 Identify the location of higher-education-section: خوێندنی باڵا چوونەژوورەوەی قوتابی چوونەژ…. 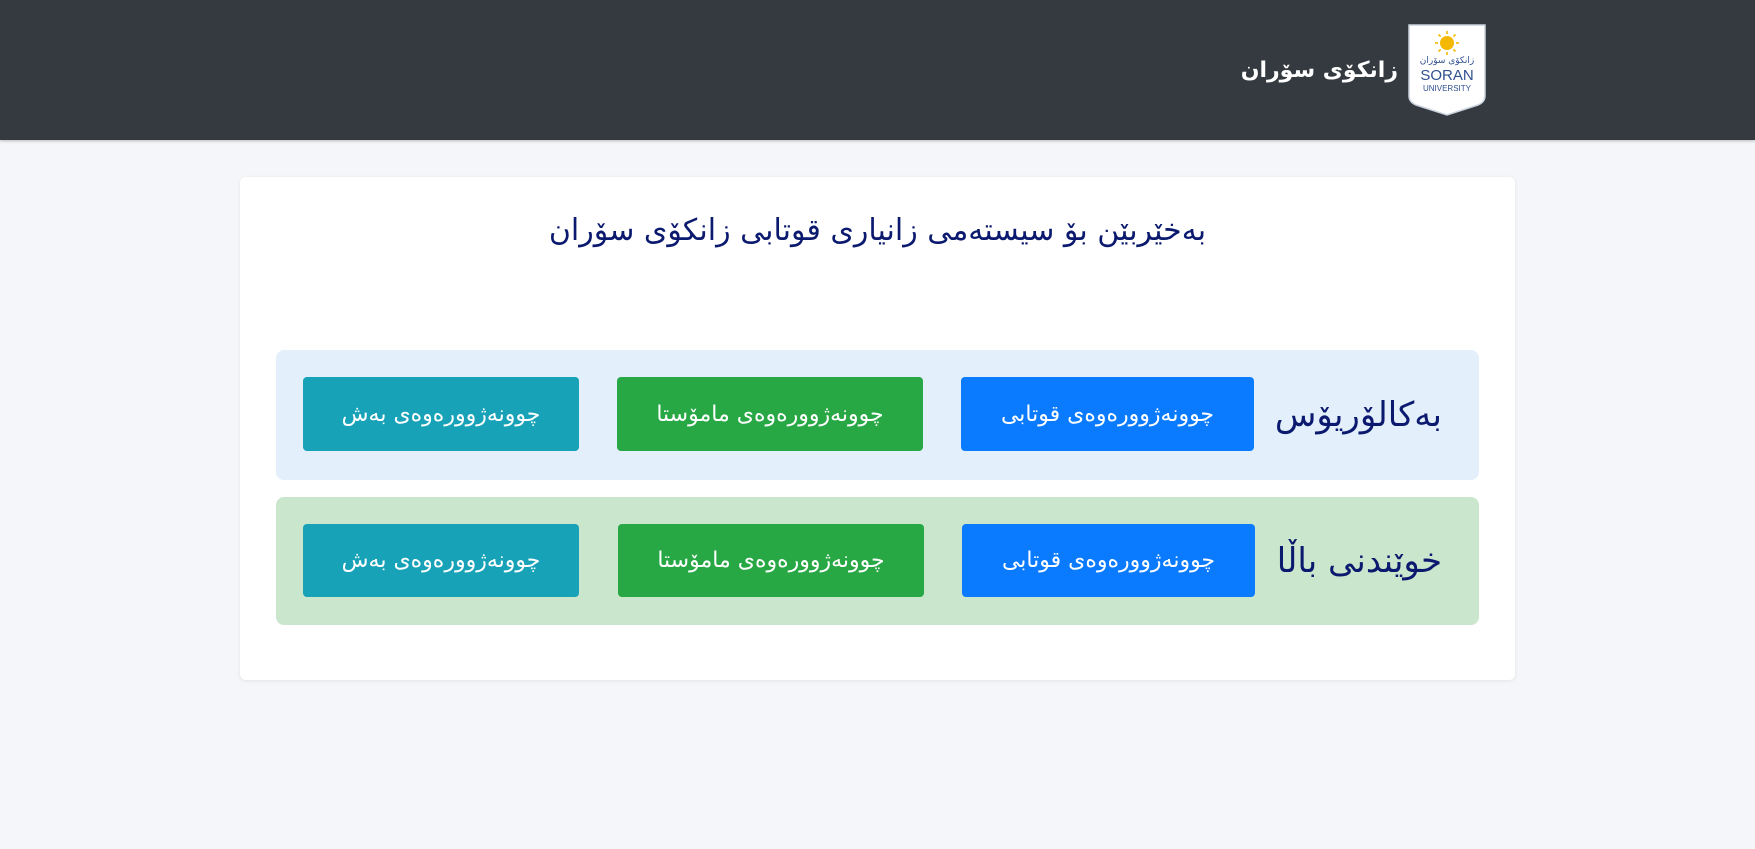
(877, 561).